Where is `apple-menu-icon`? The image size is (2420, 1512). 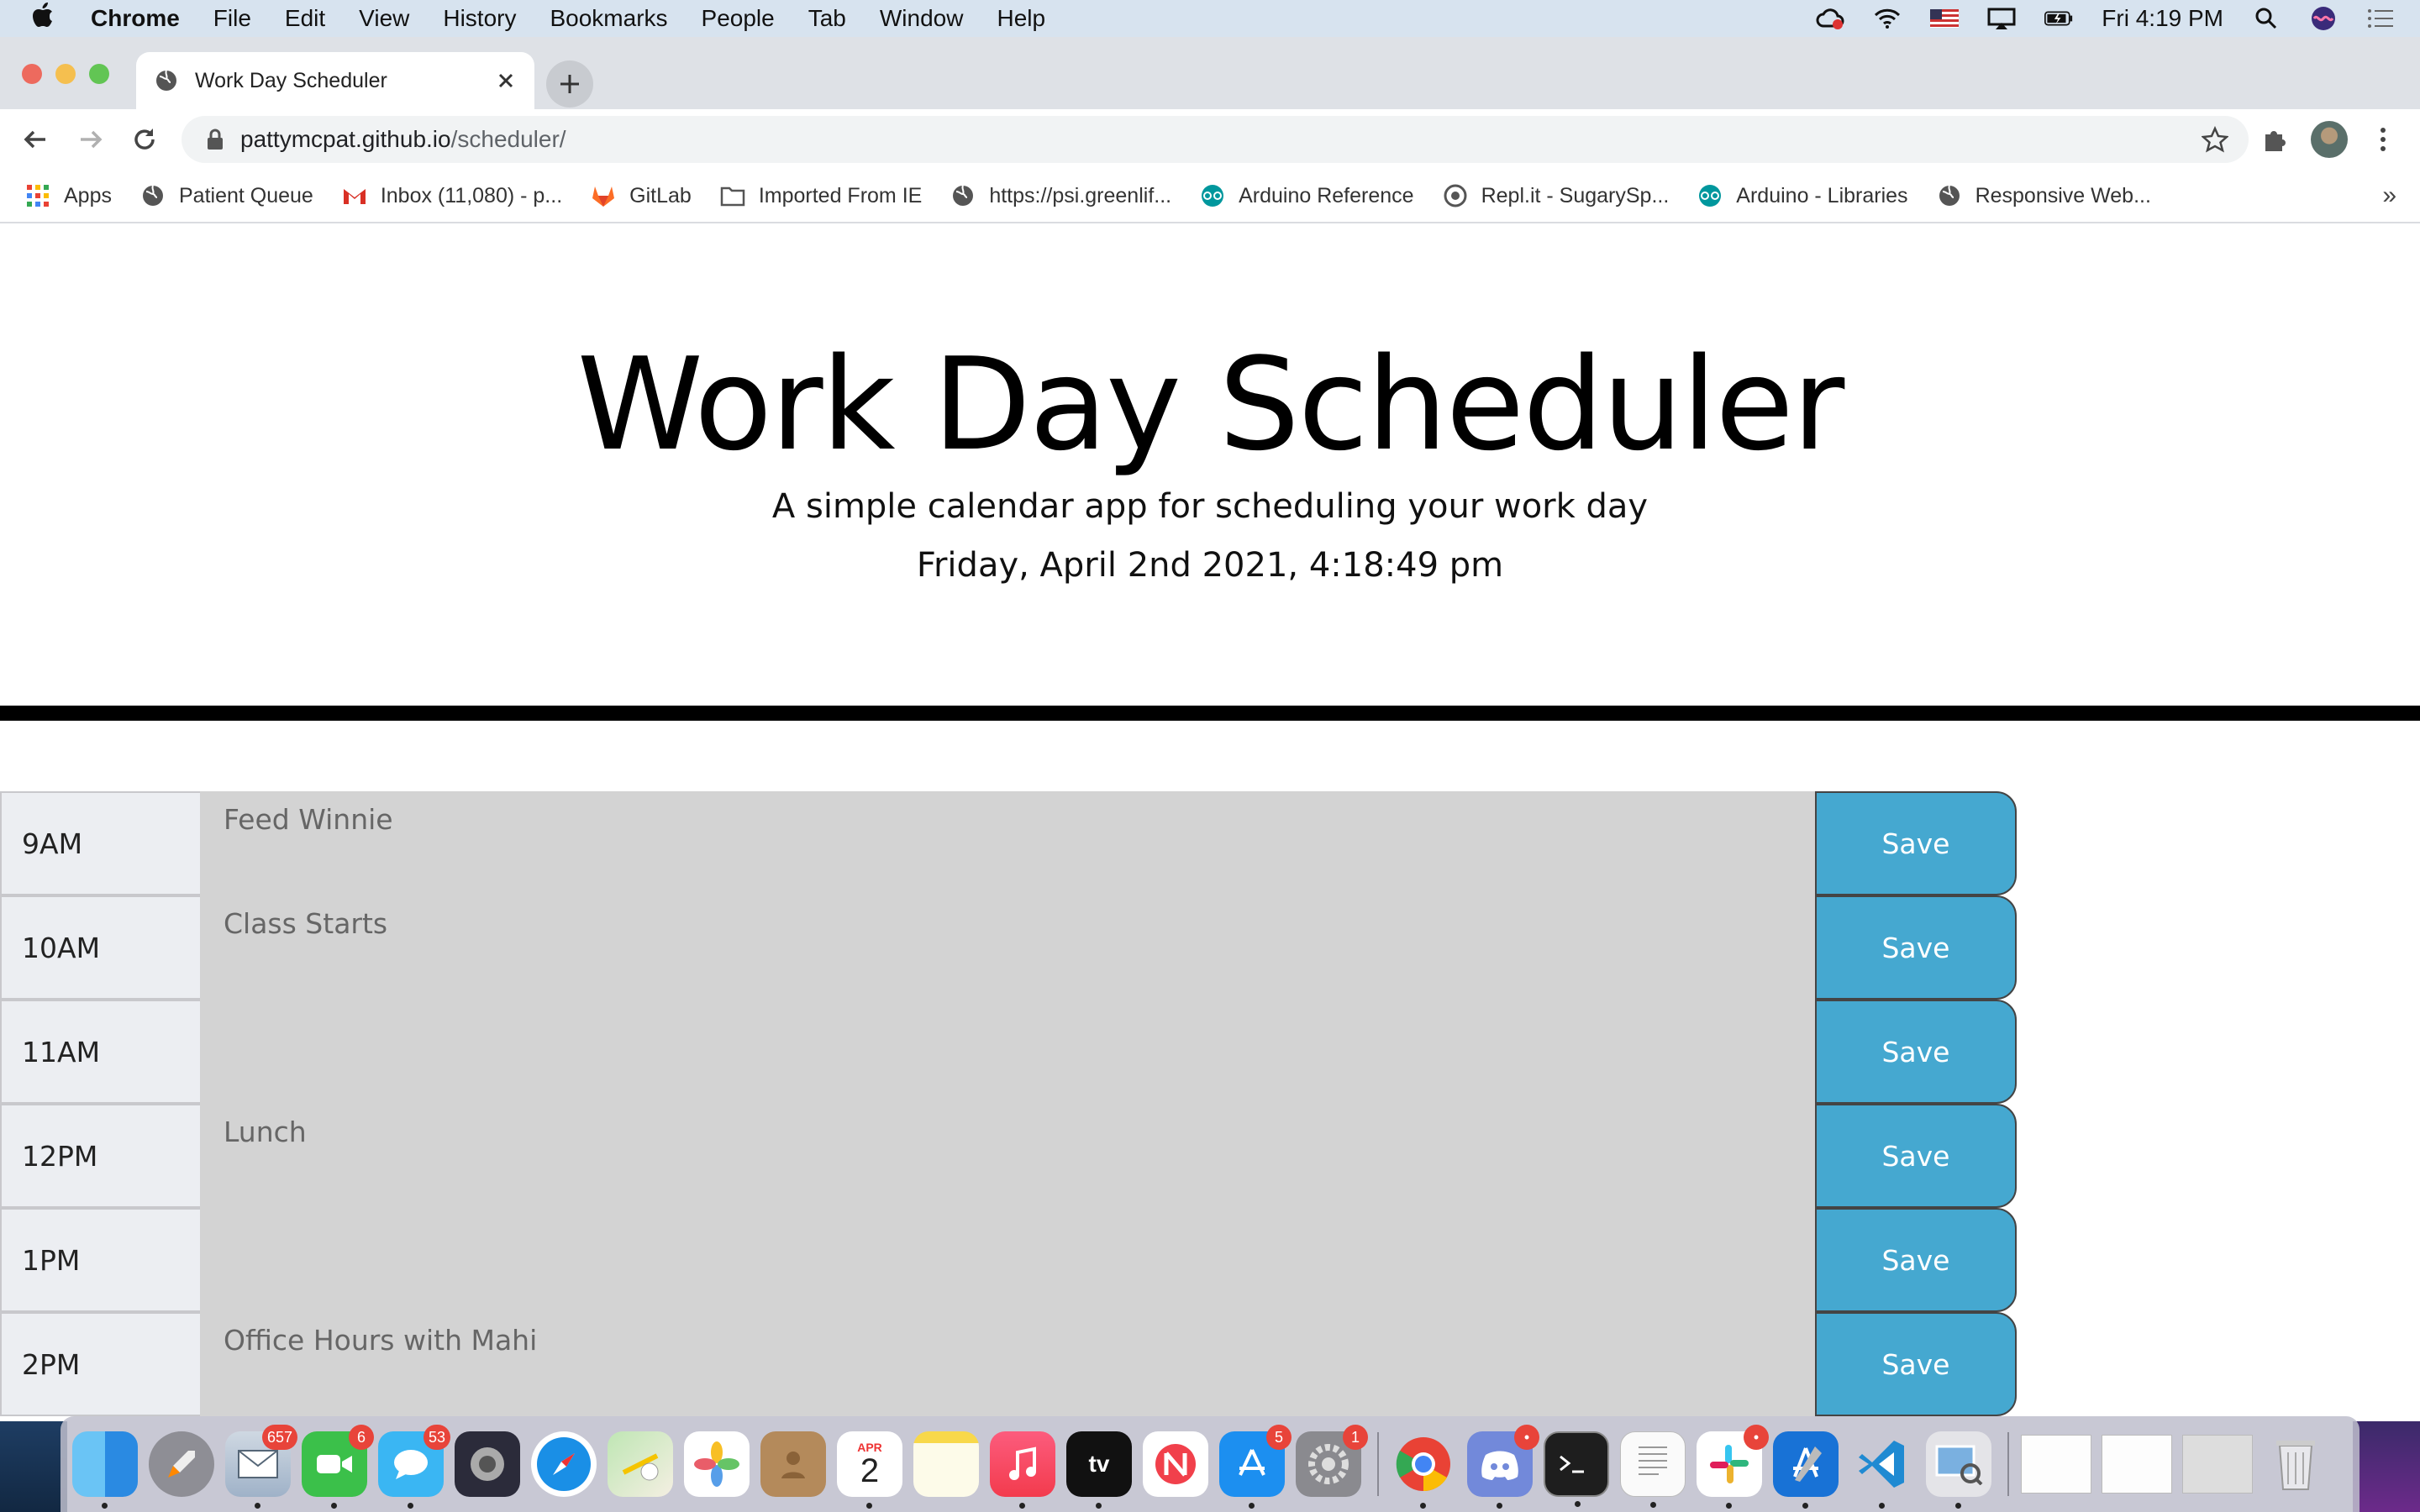
apple-menu-icon is located at coordinates (49, 18).